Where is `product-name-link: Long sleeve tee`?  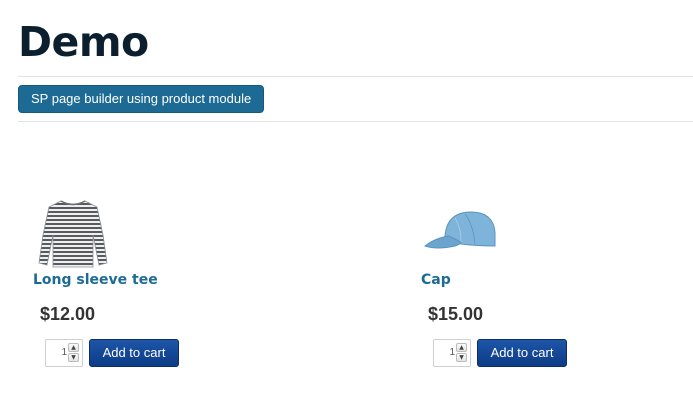
product-name-link: Long sleeve tee is located at coordinates (95, 280).